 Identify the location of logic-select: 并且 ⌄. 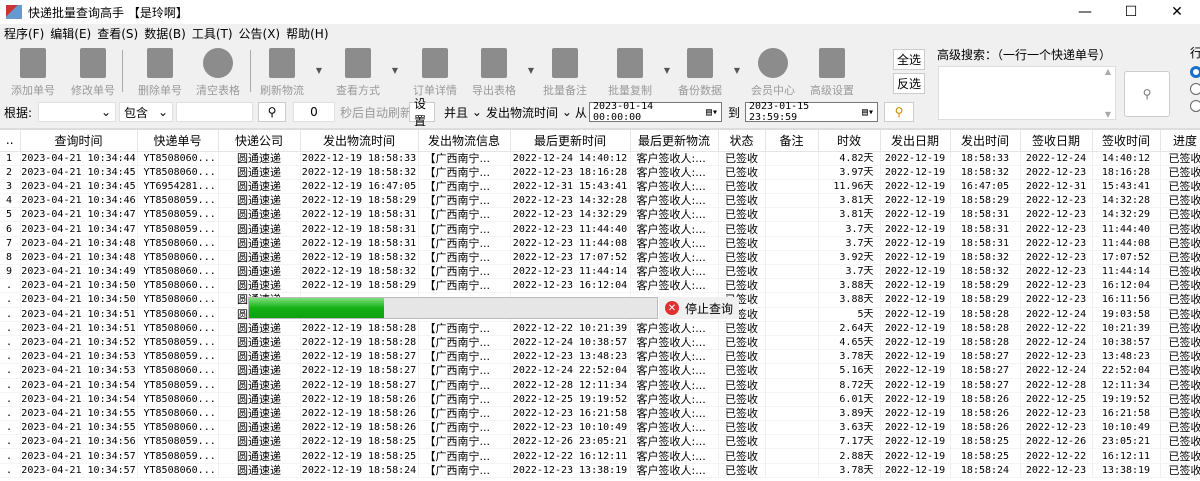
(463, 112).